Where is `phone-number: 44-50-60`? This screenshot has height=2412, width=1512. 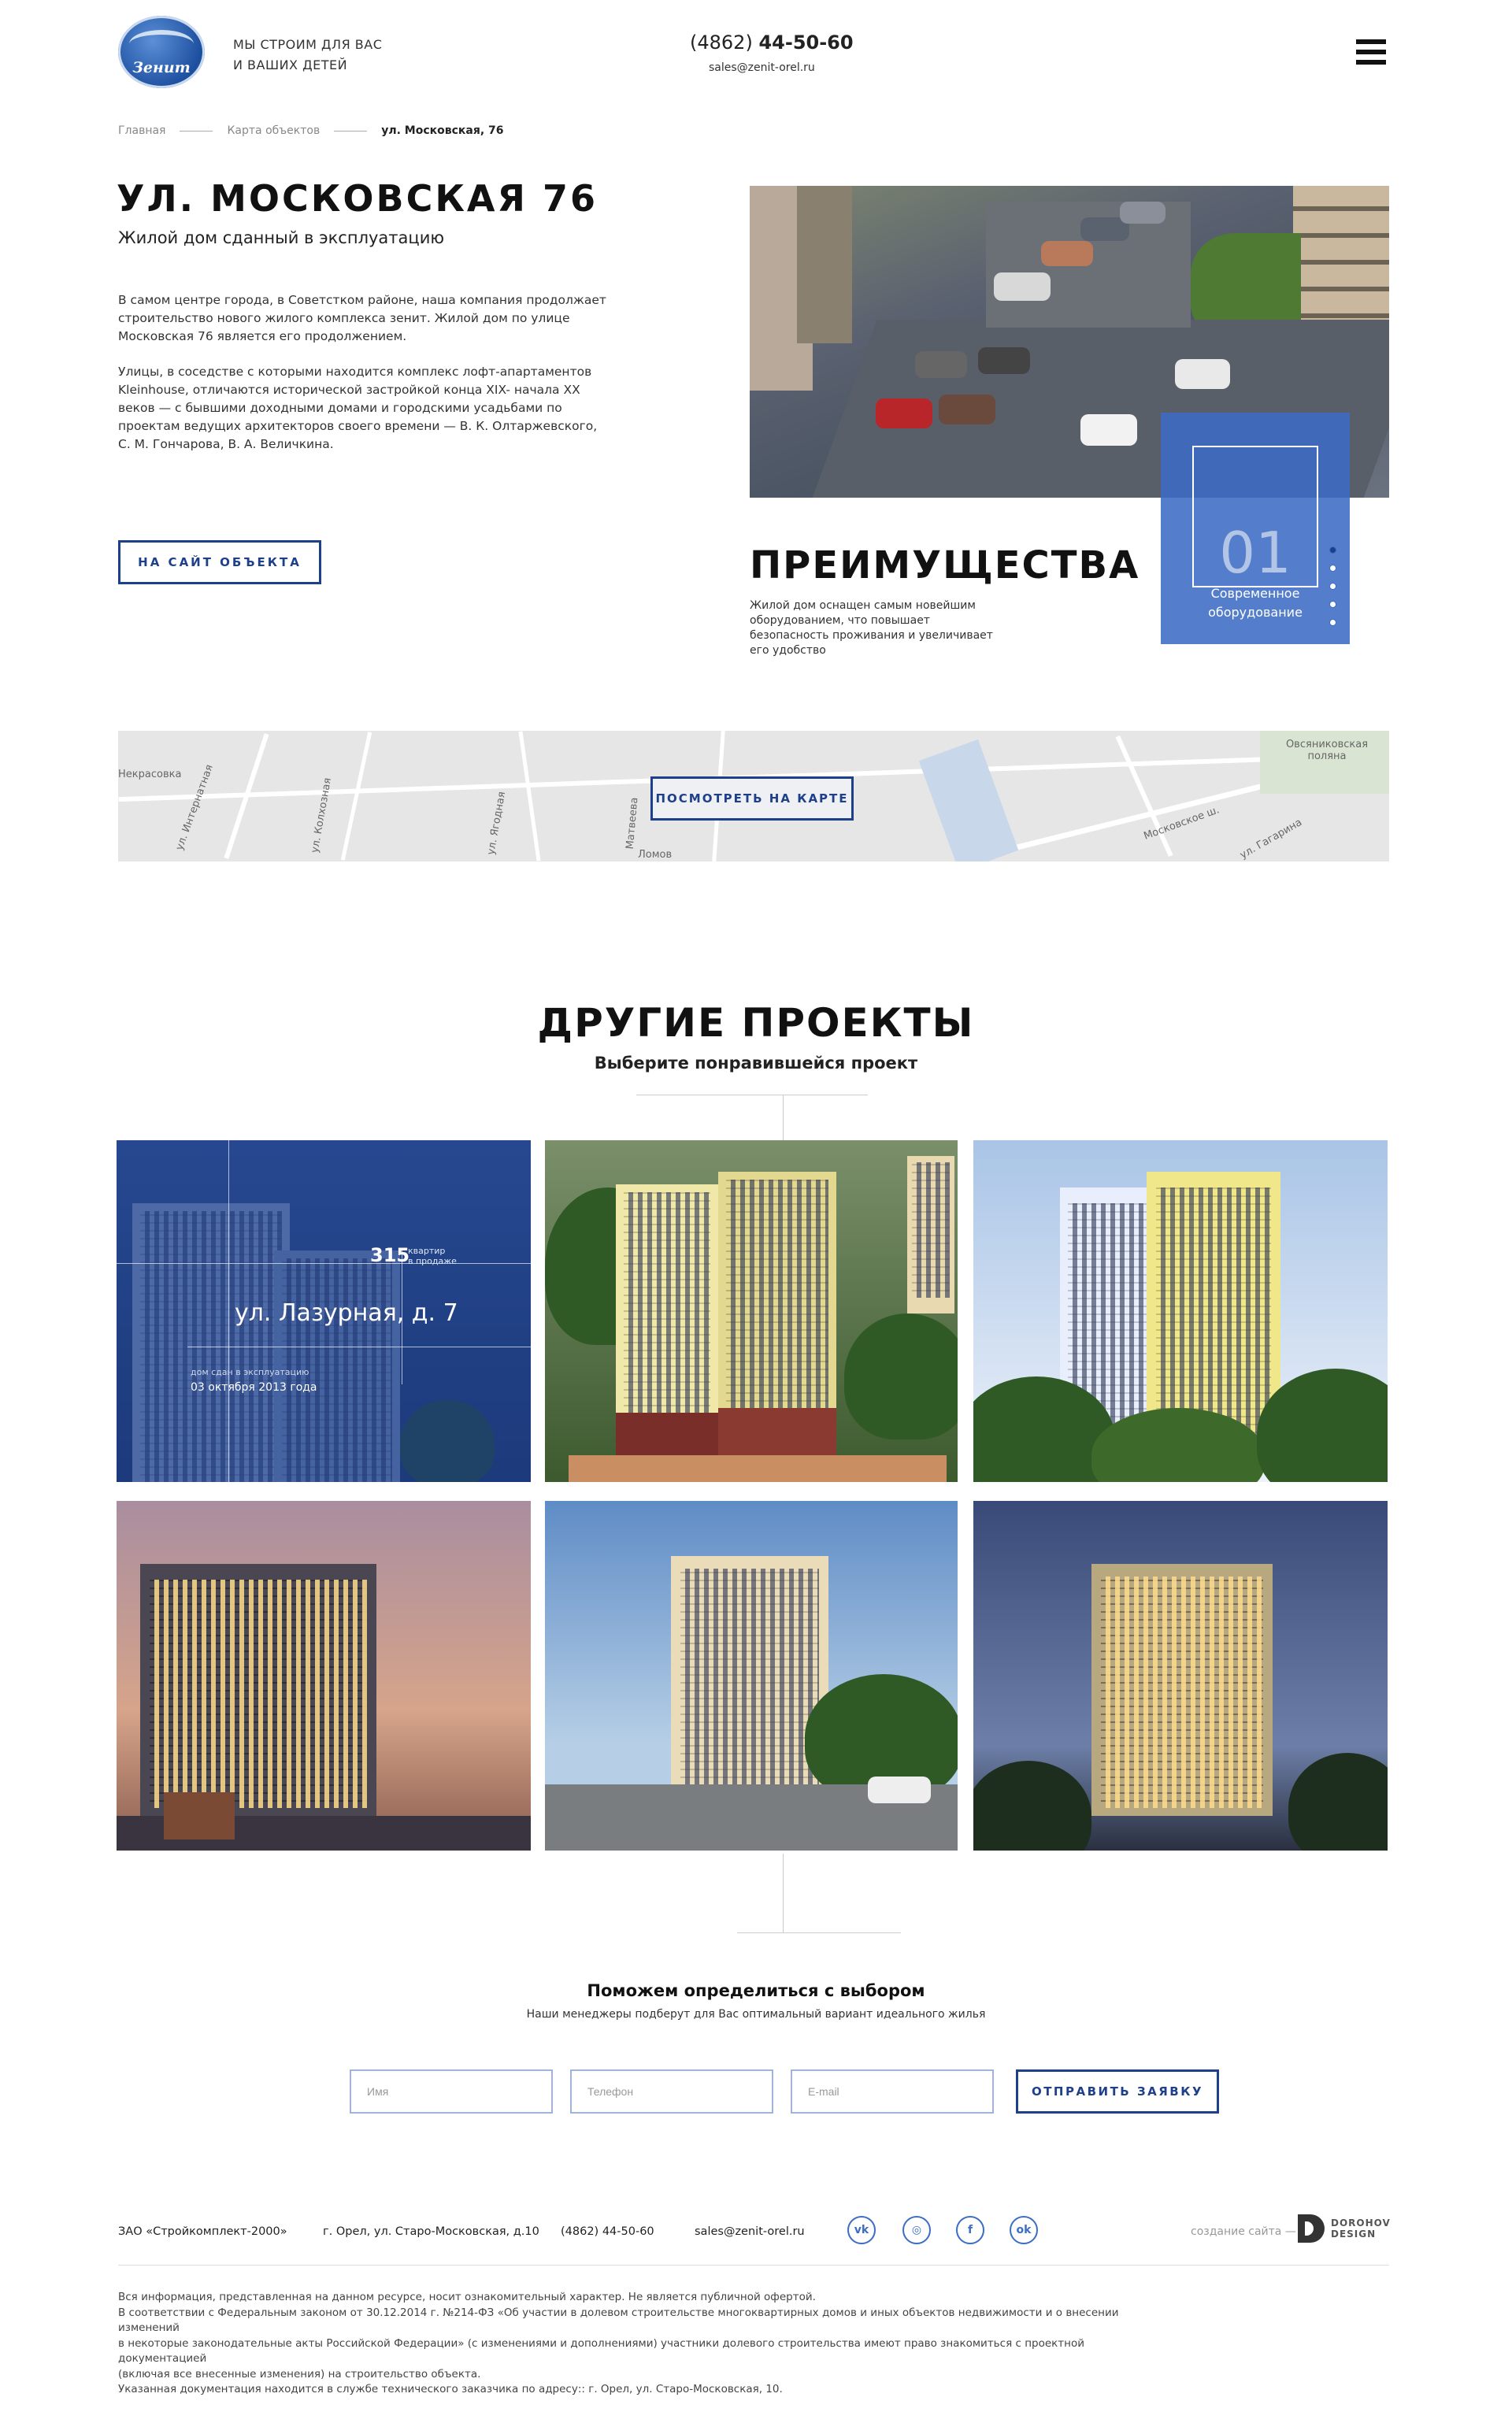 phone-number: 44-50-60 is located at coordinates (806, 42).